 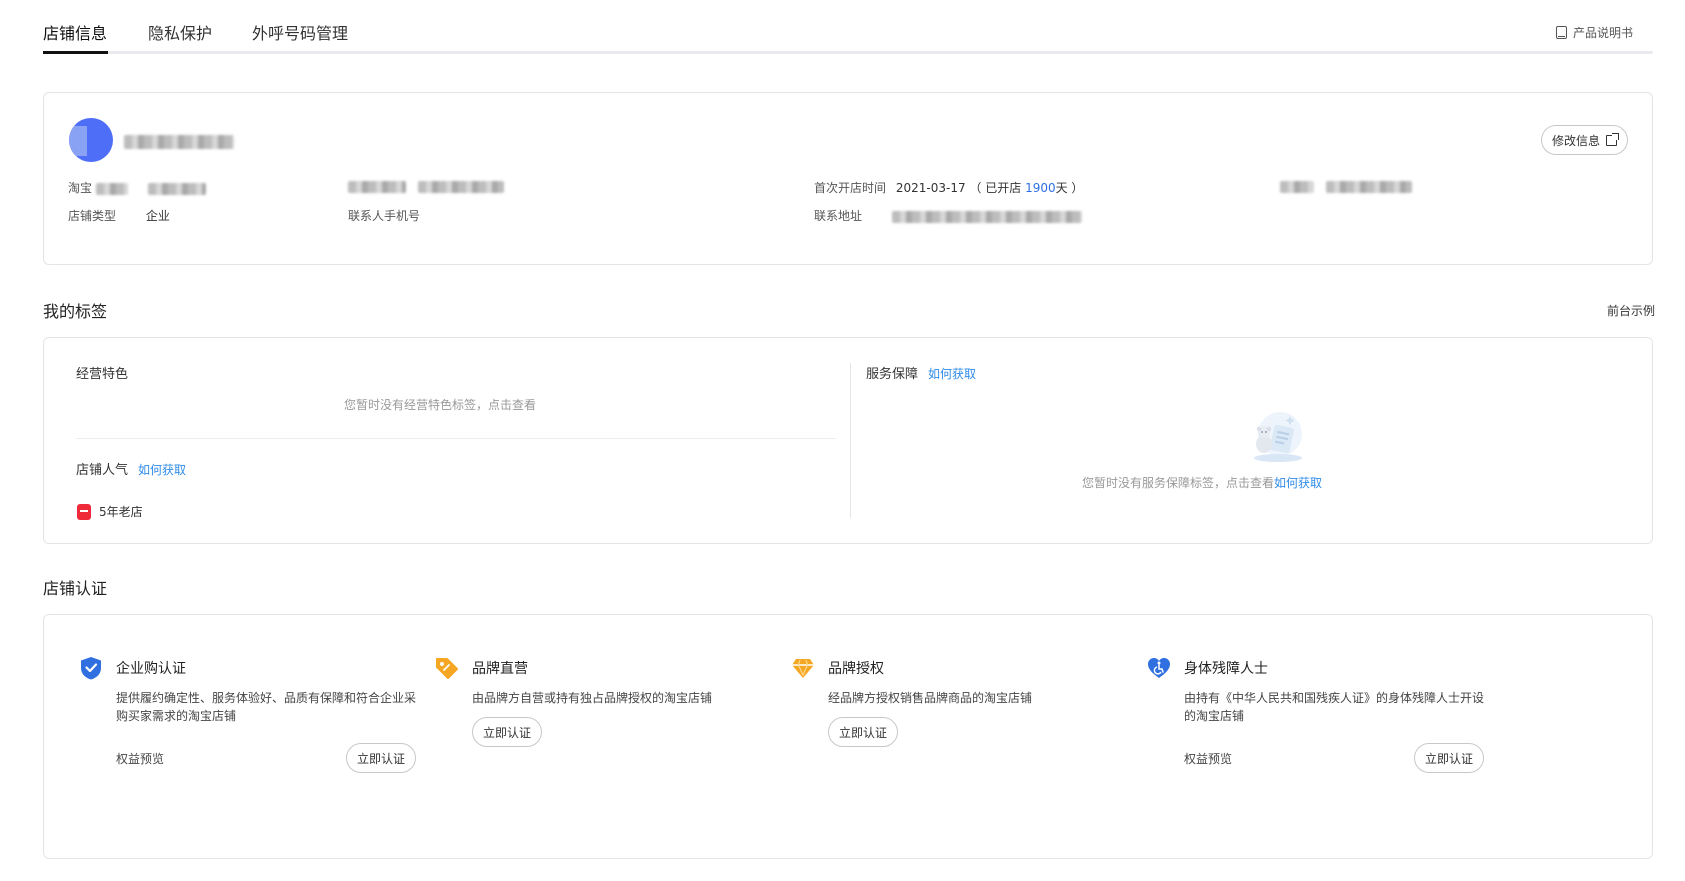 I want to click on popularity-how-to-get-link: 如何获取, so click(x=162, y=470).